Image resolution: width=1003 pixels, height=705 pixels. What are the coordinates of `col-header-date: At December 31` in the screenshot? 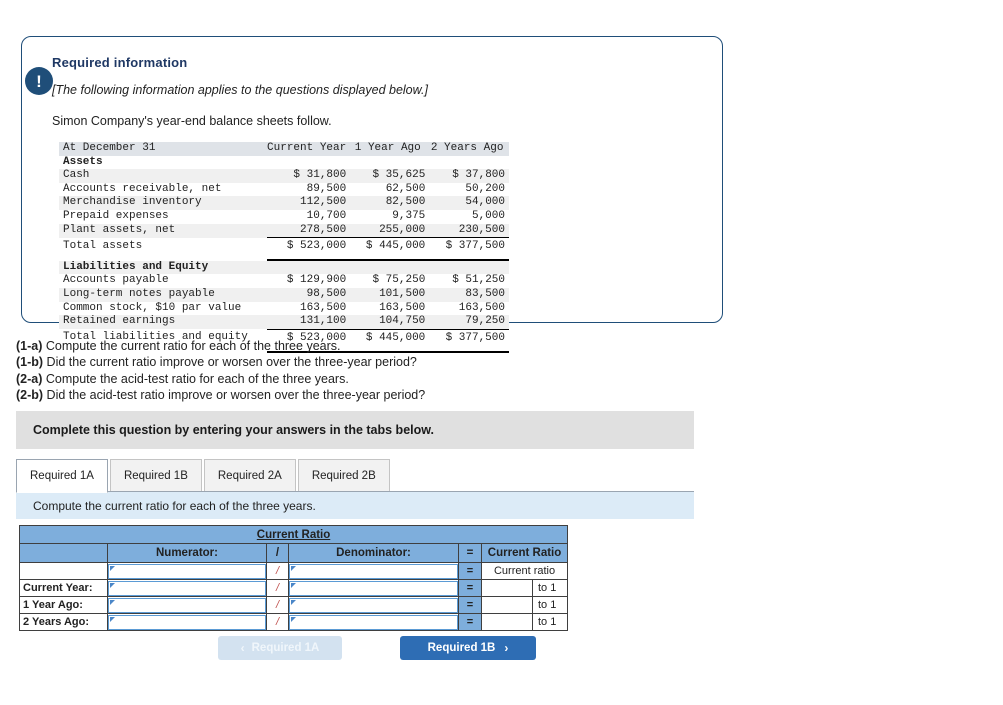 It's located at (163, 149).